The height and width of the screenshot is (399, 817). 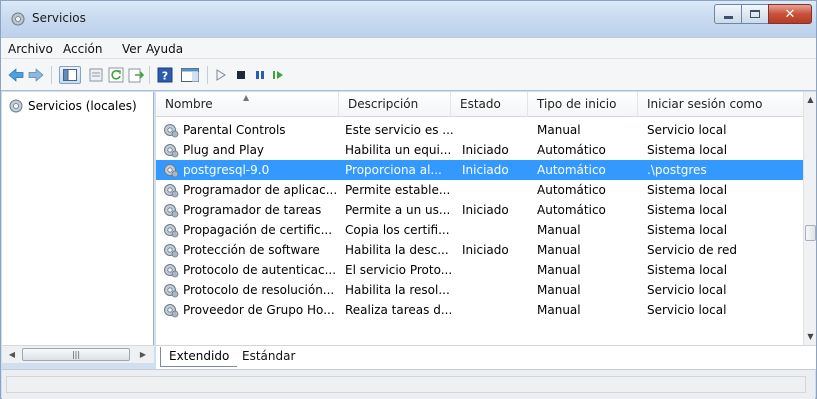 I want to click on cell-iniciar-sesion: .\postgres, so click(x=677, y=170).